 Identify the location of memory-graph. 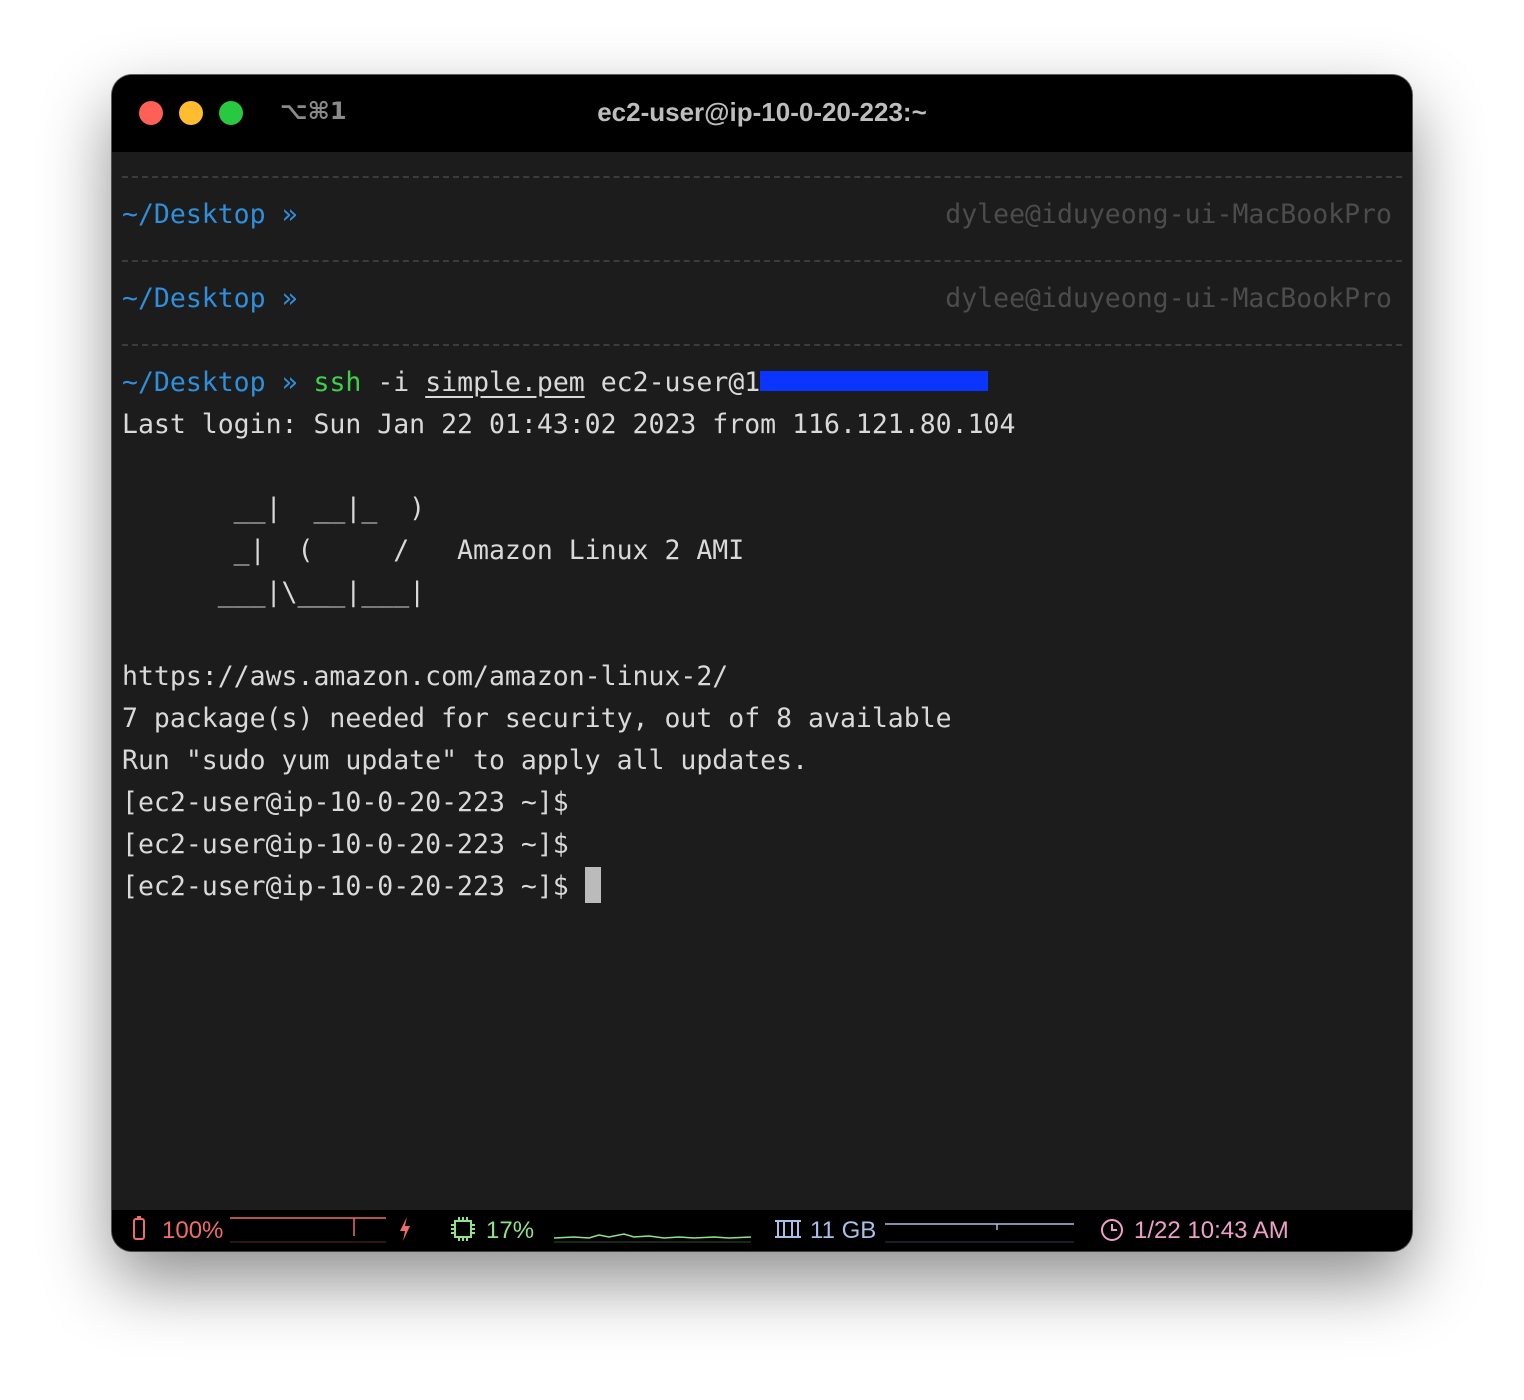
(979, 1233).